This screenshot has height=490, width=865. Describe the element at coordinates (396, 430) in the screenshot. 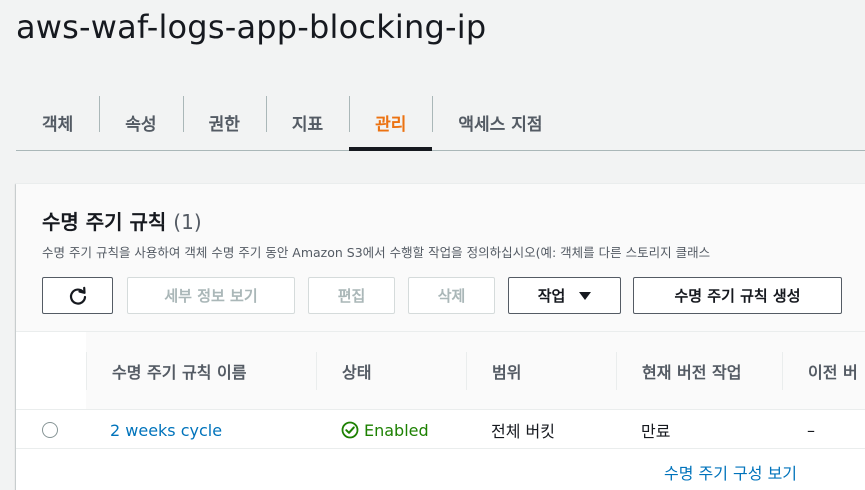

I see `status-text: Enabled` at that location.